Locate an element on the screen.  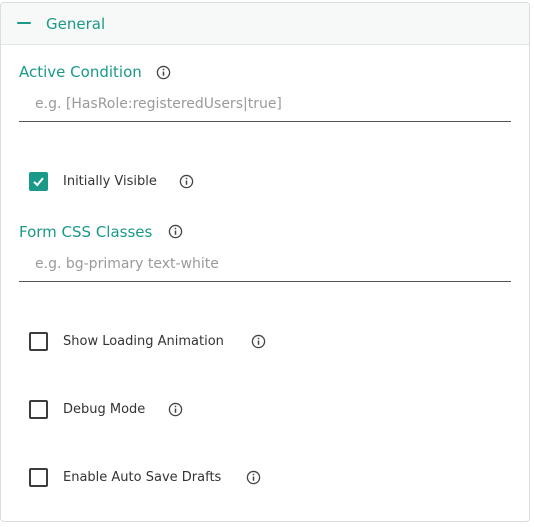
panel-header: General is located at coordinates (265, 24).